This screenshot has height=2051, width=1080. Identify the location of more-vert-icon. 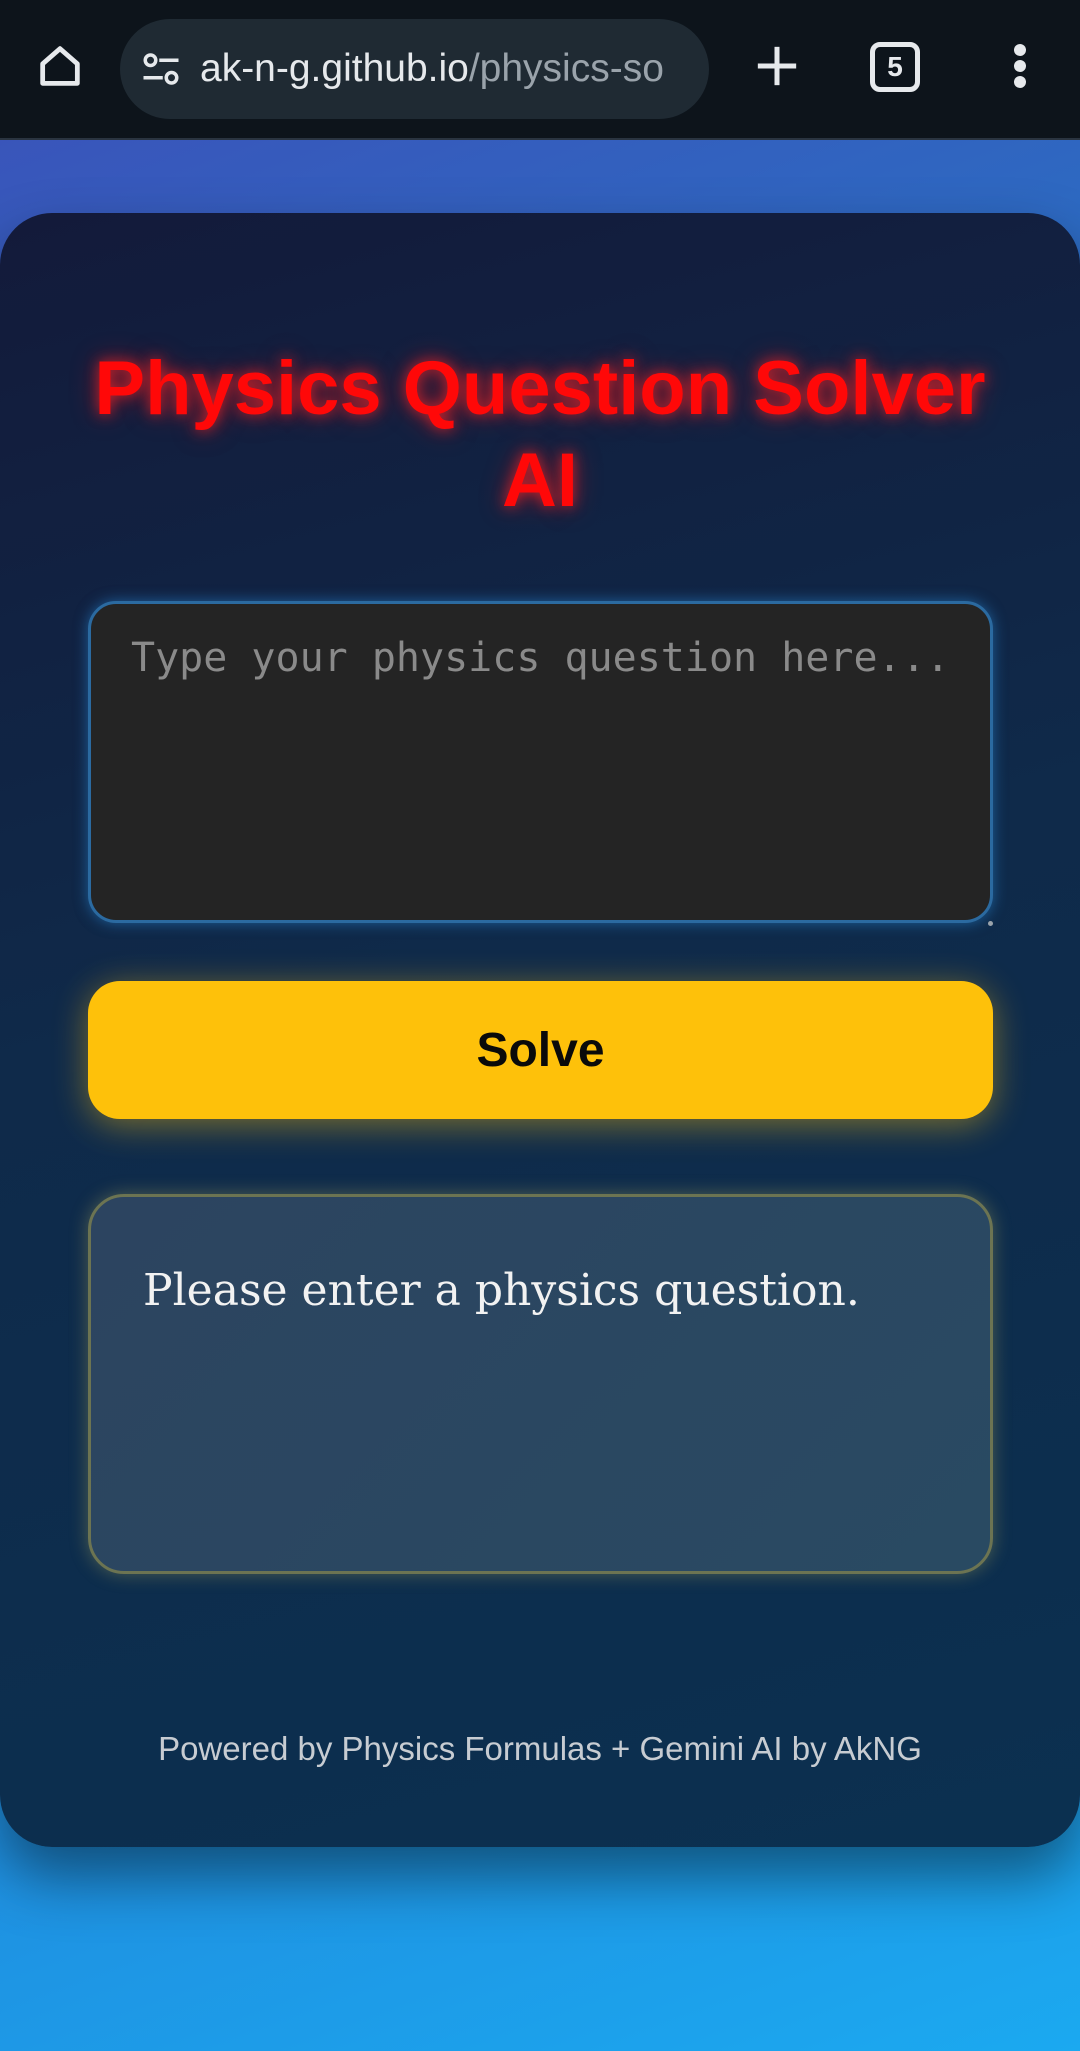
(1020, 68).